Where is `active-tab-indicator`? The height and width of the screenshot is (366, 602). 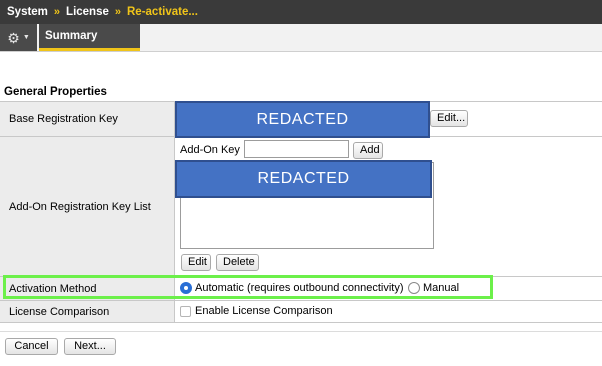 active-tab-indicator is located at coordinates (89, 49).